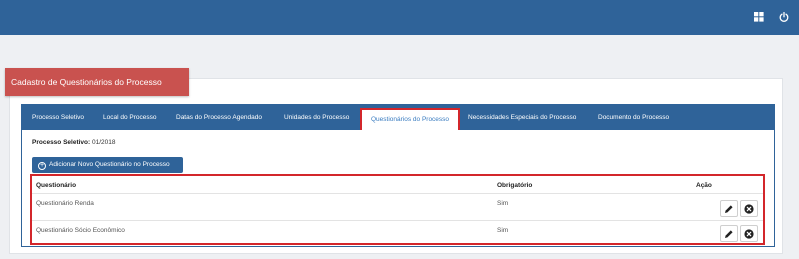  I want to click on row-questionario: Questionário Sócio Econômico, so click(80, 230).